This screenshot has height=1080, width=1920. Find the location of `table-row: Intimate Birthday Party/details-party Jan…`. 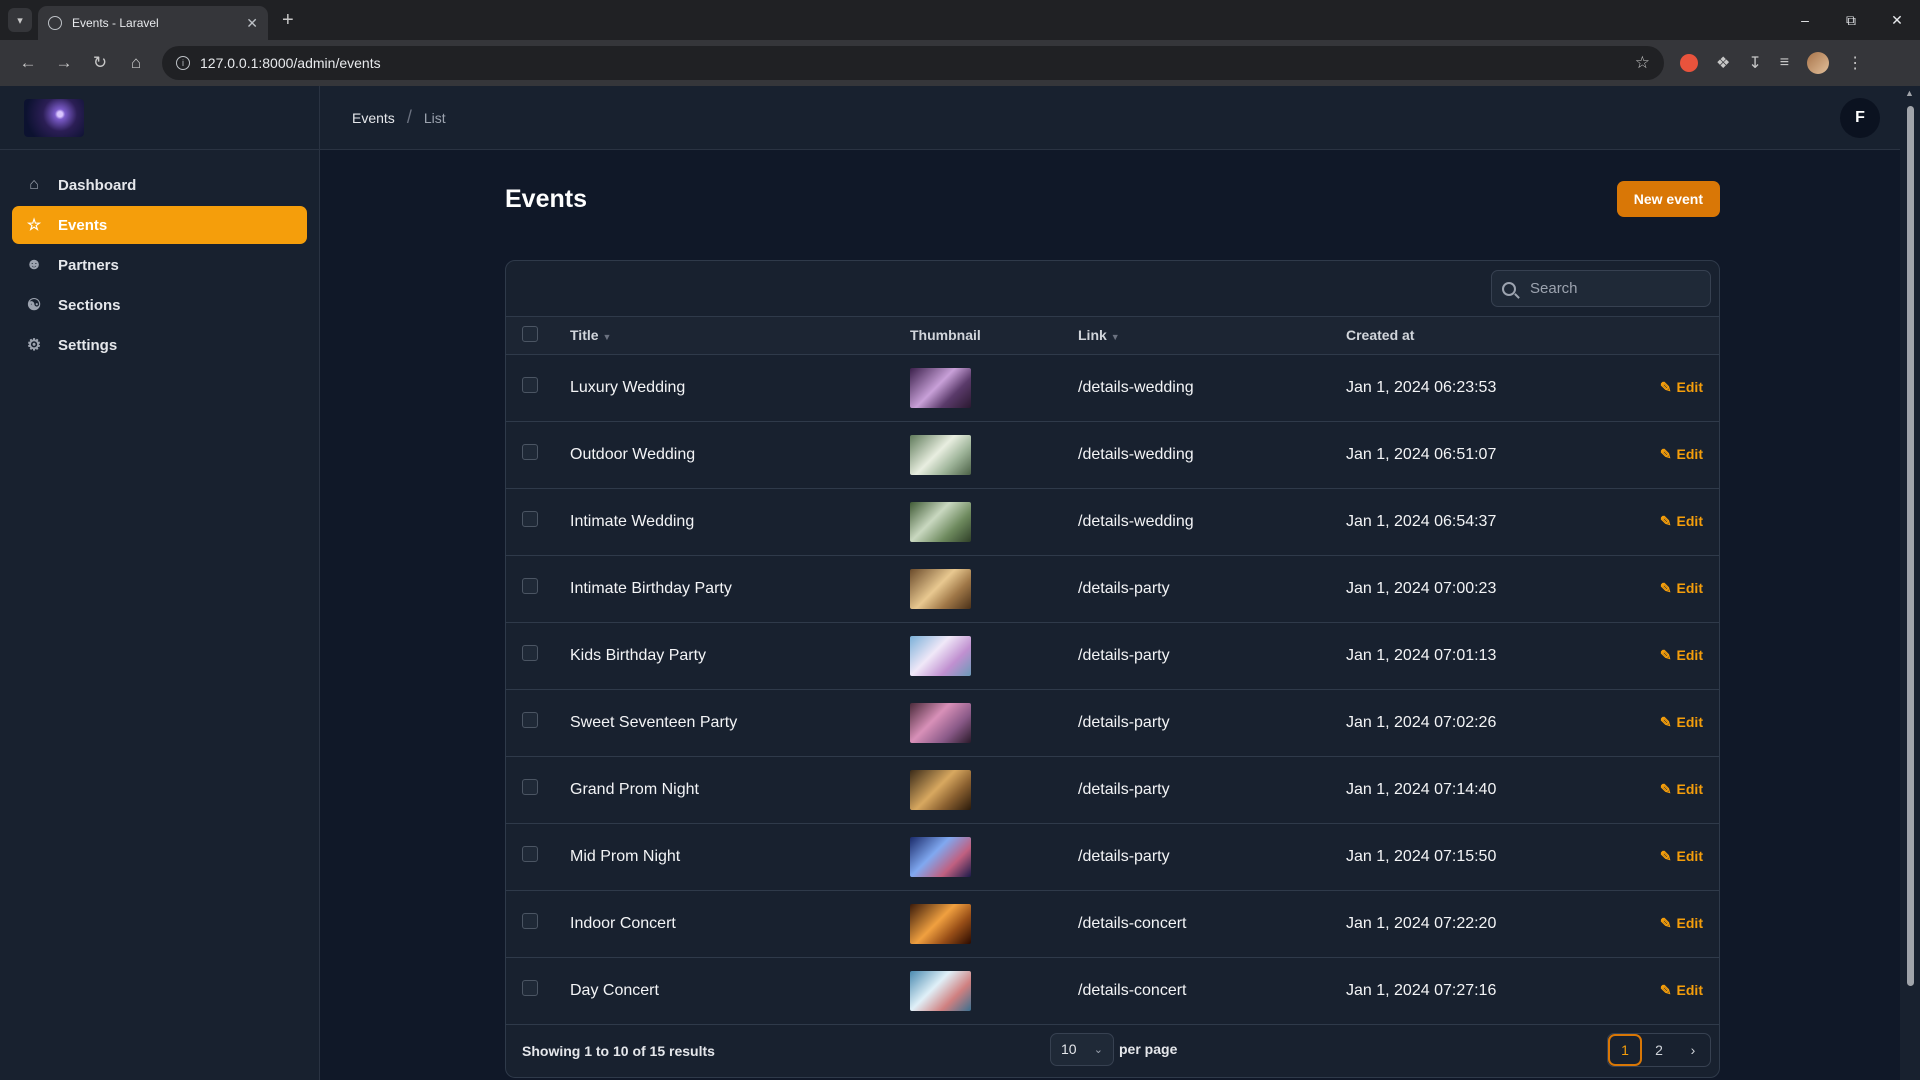

table-row: Intimate Birthday Party/details-party Jan… is located at coordinates (1112, 588).